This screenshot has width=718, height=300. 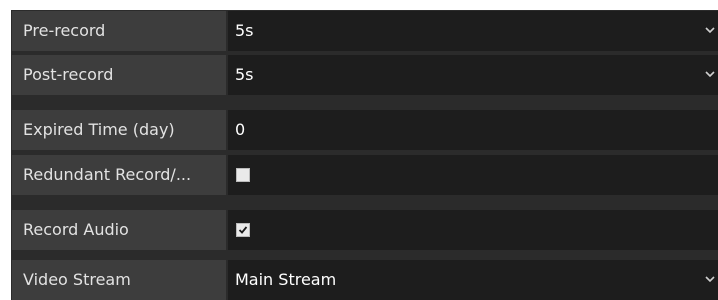 What do you see at coordinates (119, 280) in the screenshot?
I see `video-stream-label: Video Stream` at bounding box center [119, 280].